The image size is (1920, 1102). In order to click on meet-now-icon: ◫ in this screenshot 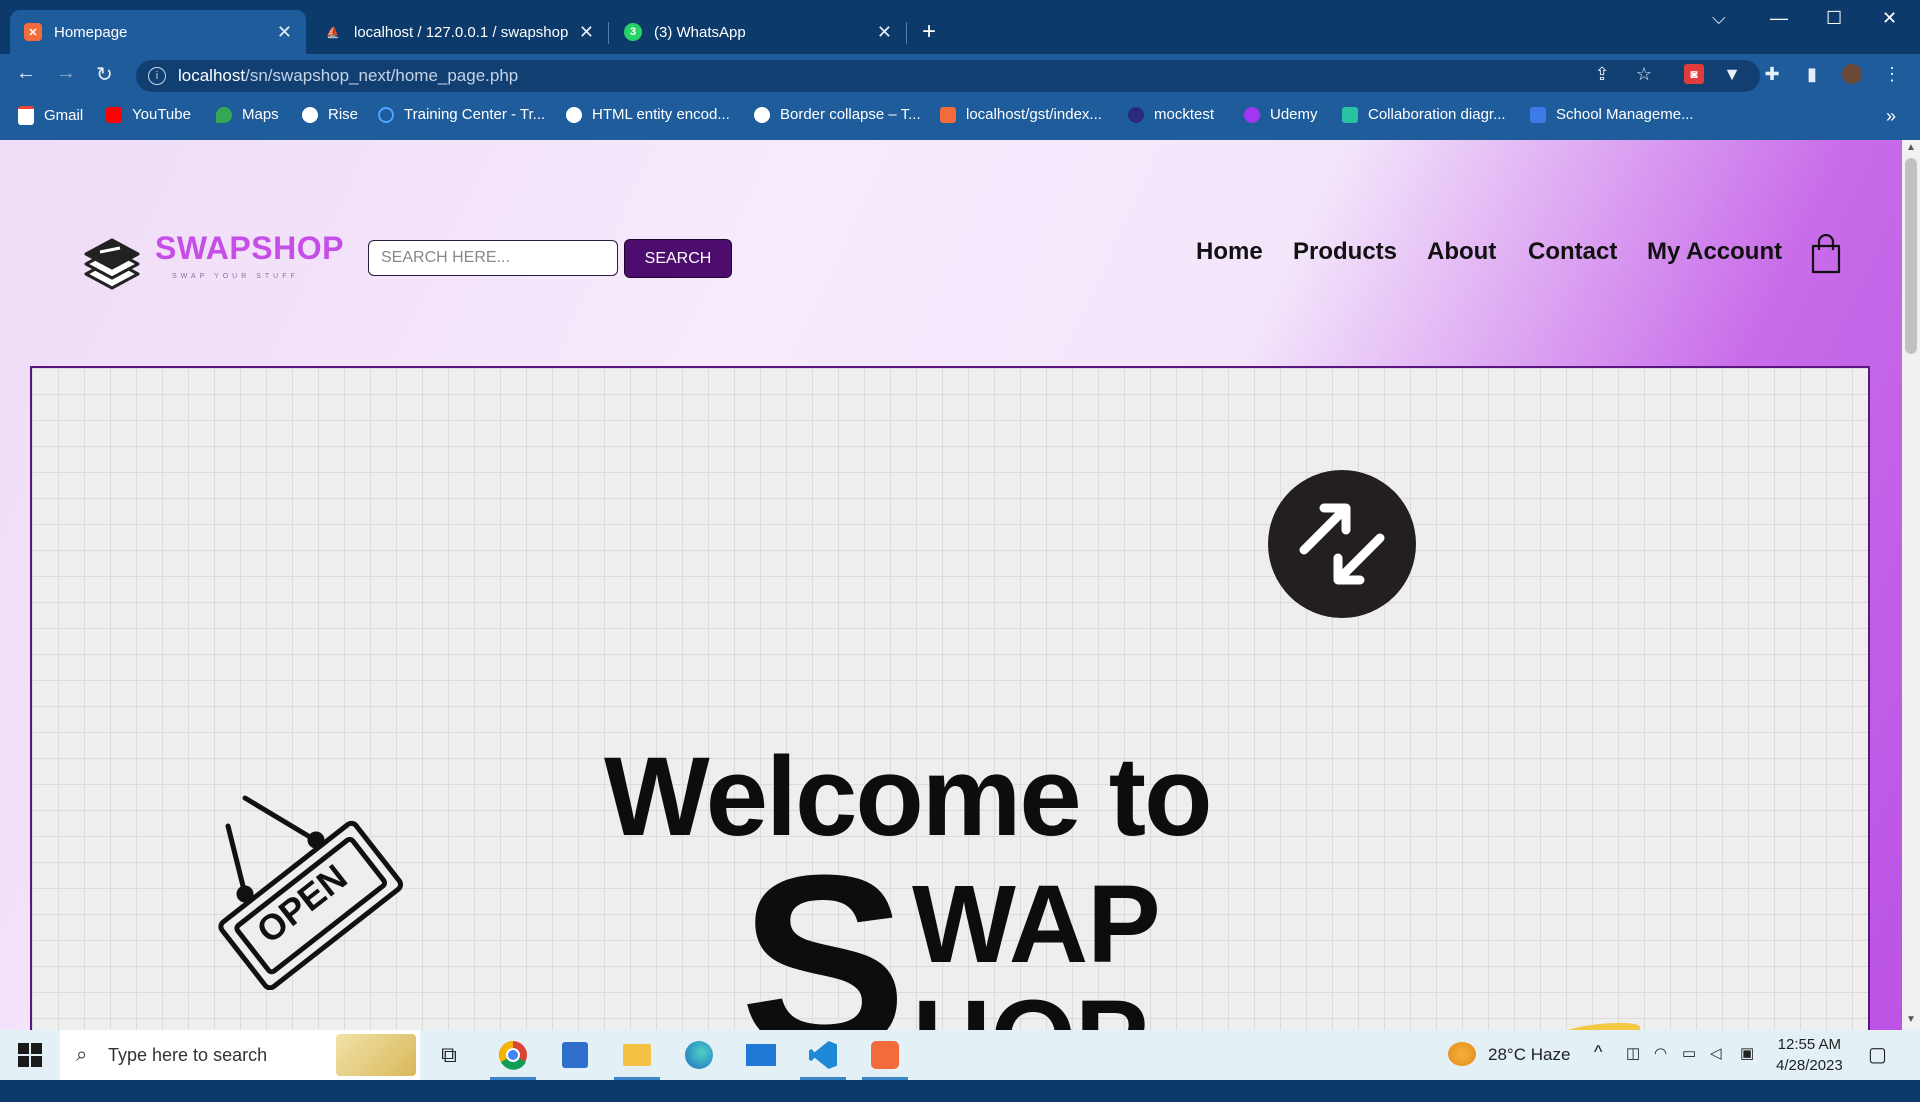, I will do `click(1633, 1053)`.